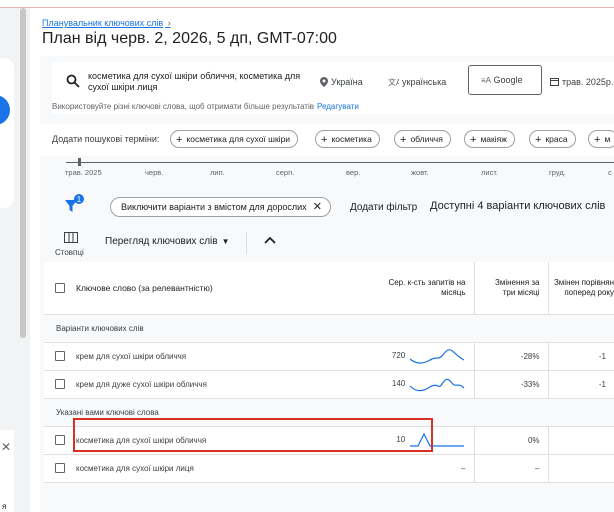 The height and width of the screenshot is (512, 614). What do you see at coordinates (518, 206) in the screenshot?
I see `available-variants-count: Доступні 4 варіанти ключових слів` at bounding box center [518, 206].